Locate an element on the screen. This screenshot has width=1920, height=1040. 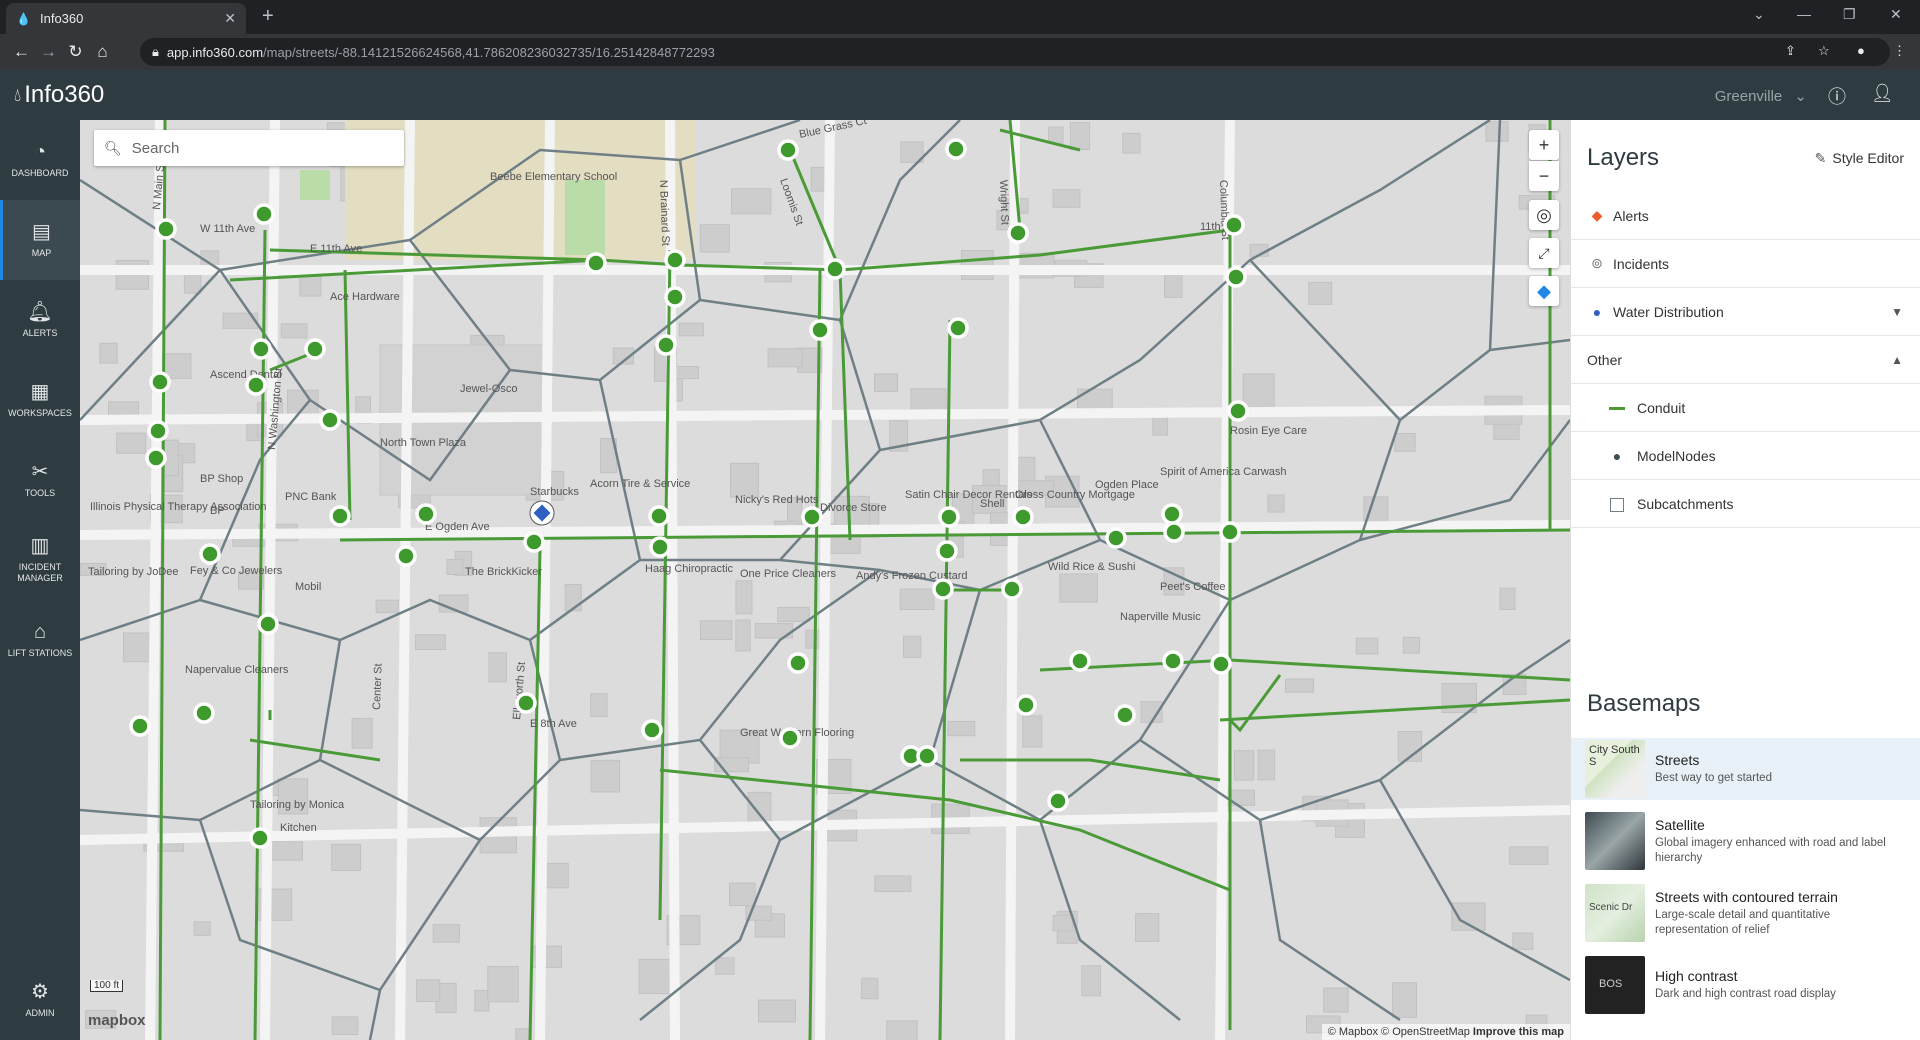
profile-icon: ● is located at coordinates (1861, 50).